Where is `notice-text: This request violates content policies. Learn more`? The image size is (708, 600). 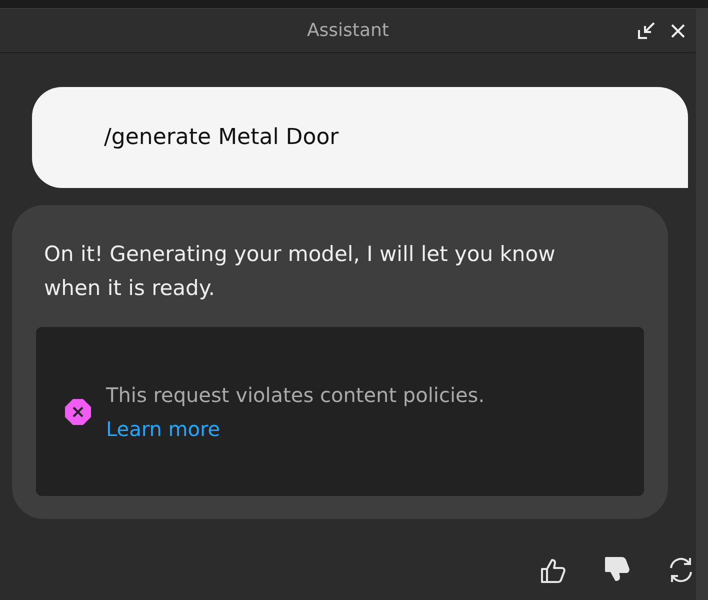 notice-text: This request violates content policies. Learn more is located at coordinates (296, 412).